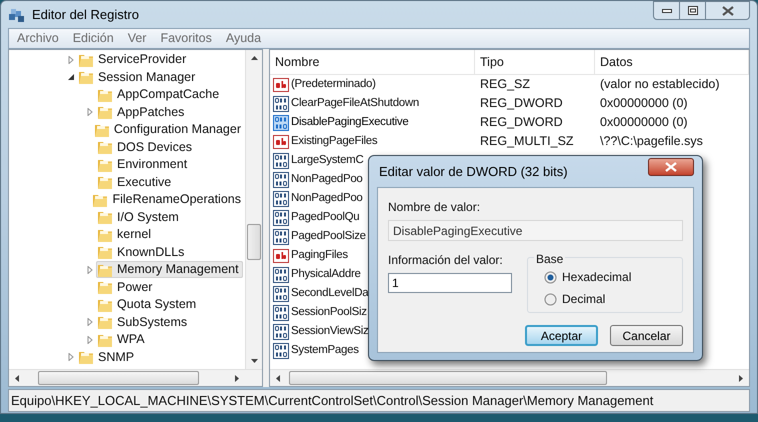  What do you see at coordinates (505, 85) in the screenshot?
I see `value-type: REG_SZ` at bounding box center [505, 85].